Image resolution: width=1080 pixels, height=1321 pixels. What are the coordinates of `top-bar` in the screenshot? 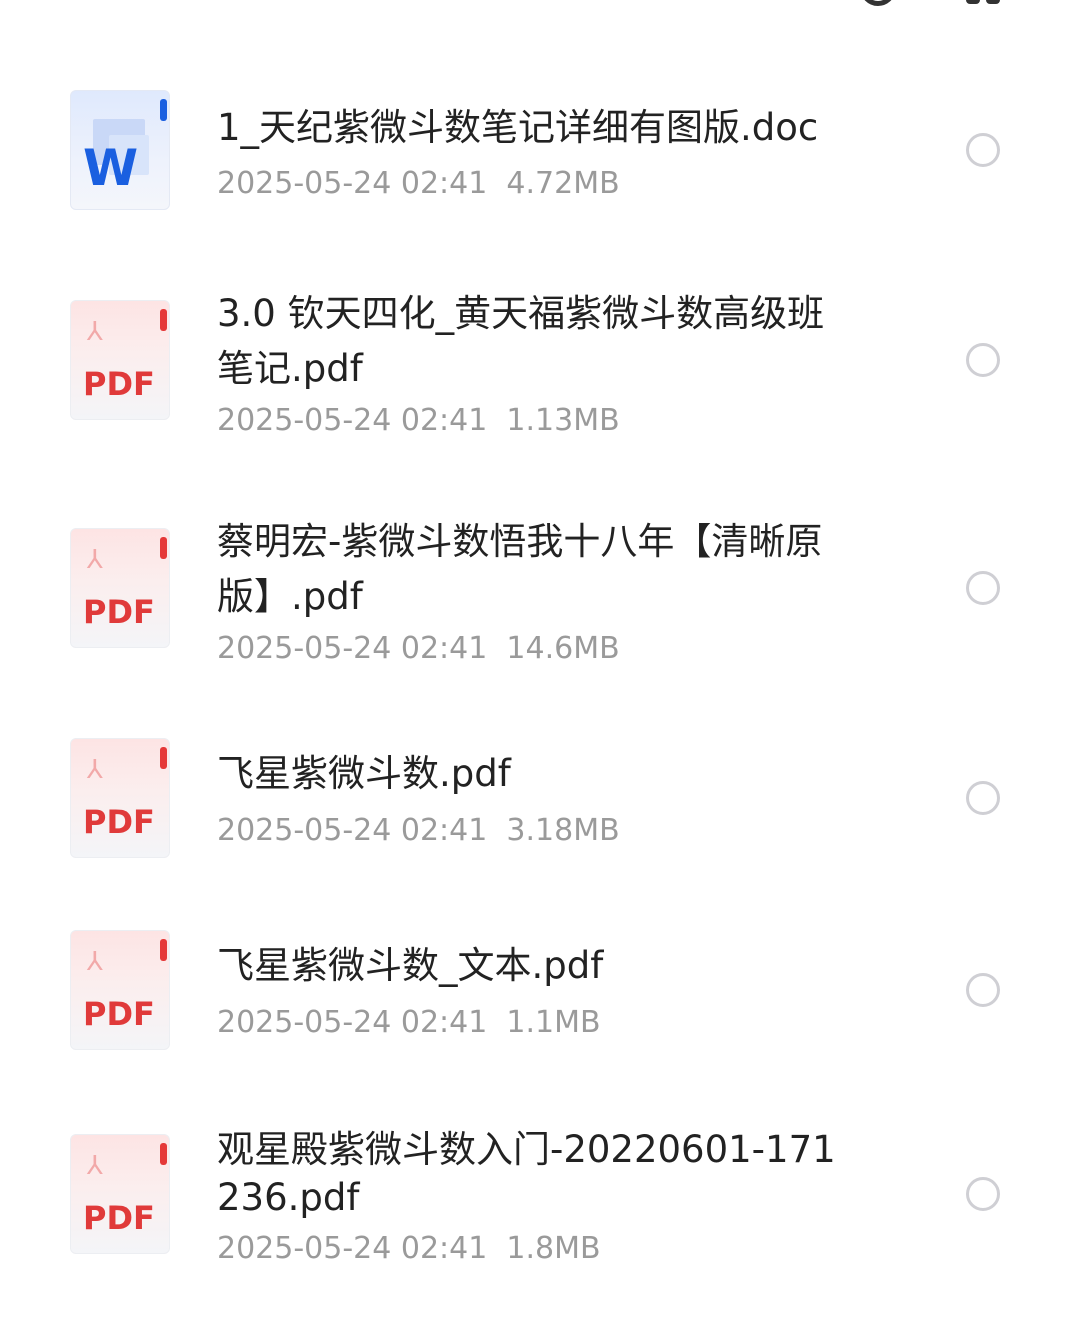 It's located at (540, 15).